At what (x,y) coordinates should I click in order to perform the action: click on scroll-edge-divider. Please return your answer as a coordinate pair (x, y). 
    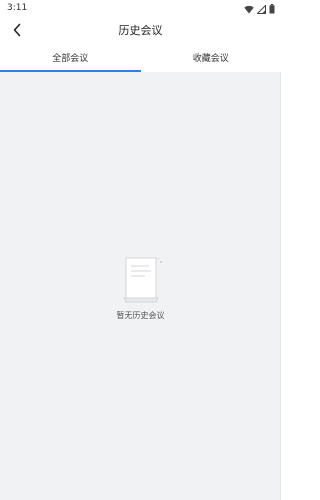
    Looking at the image, I should click on (280, 286).